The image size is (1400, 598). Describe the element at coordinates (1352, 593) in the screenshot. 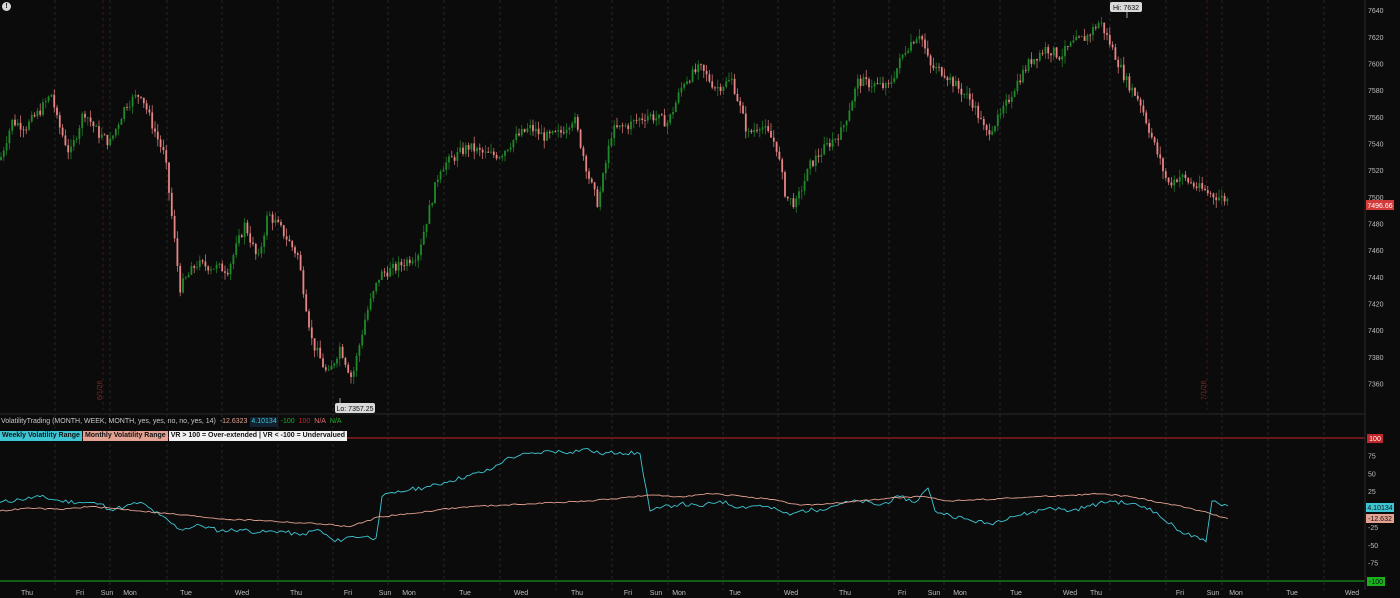

I see `time-tick-label: Wed` at that location.